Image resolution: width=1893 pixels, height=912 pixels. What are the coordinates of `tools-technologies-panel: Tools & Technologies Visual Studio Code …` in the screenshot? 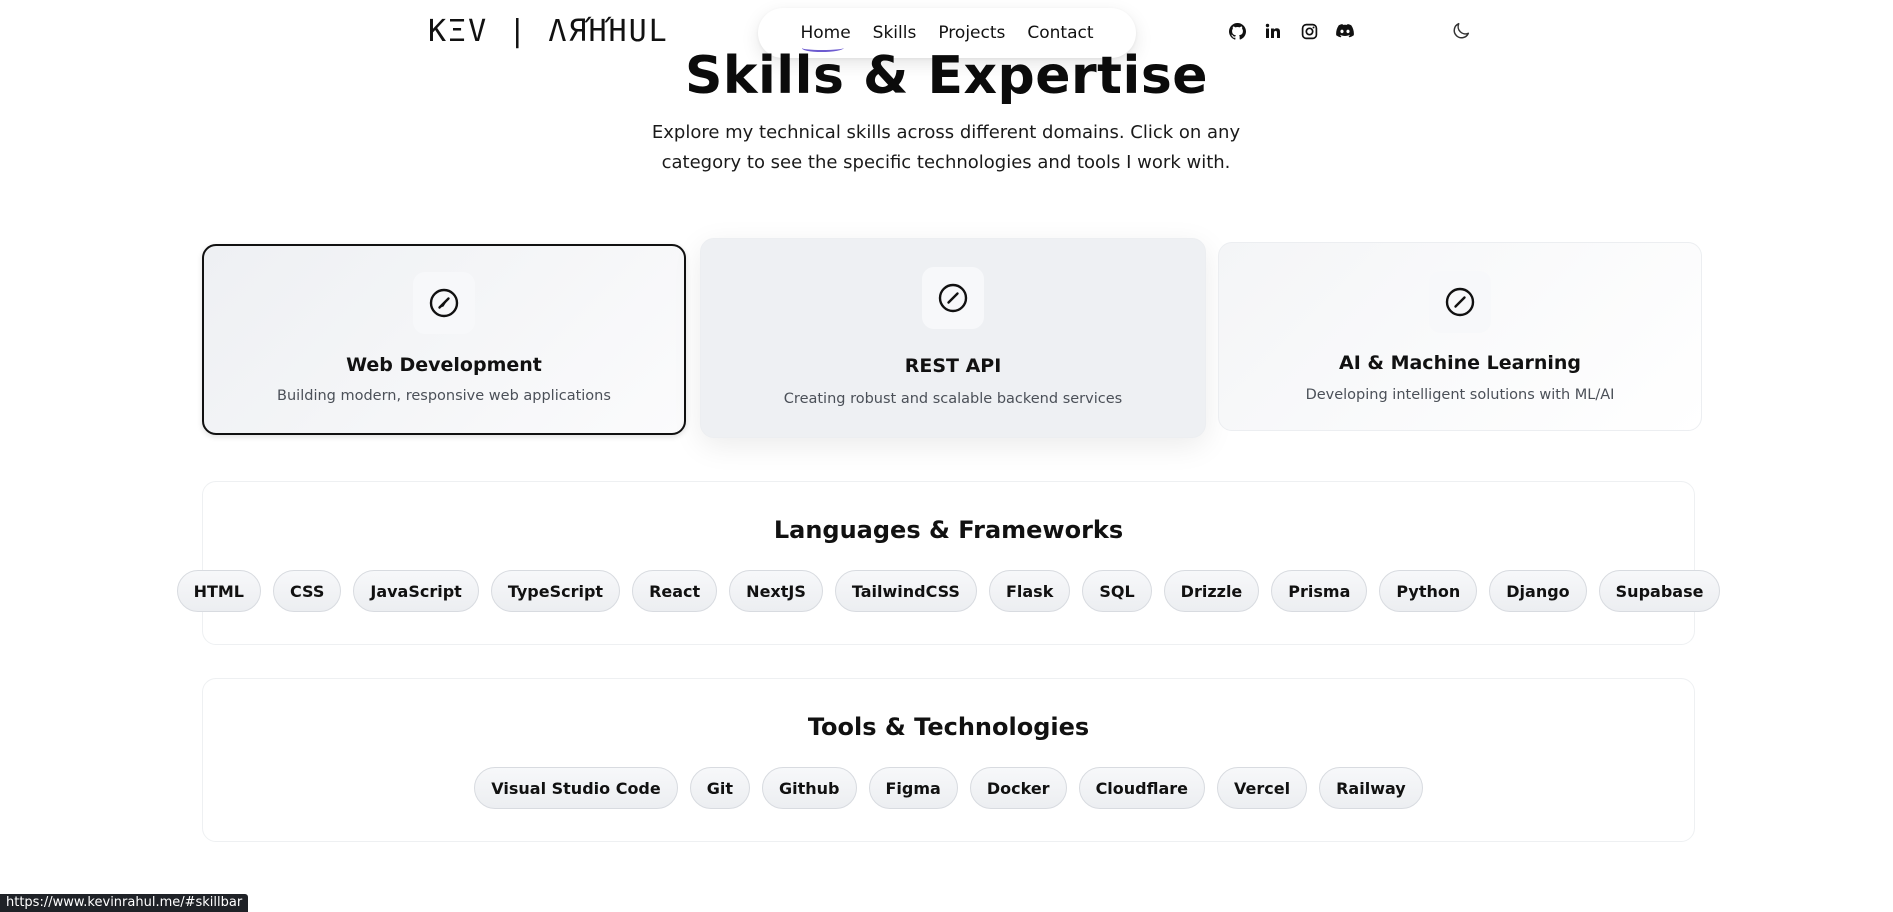 It's located at (948, 760).